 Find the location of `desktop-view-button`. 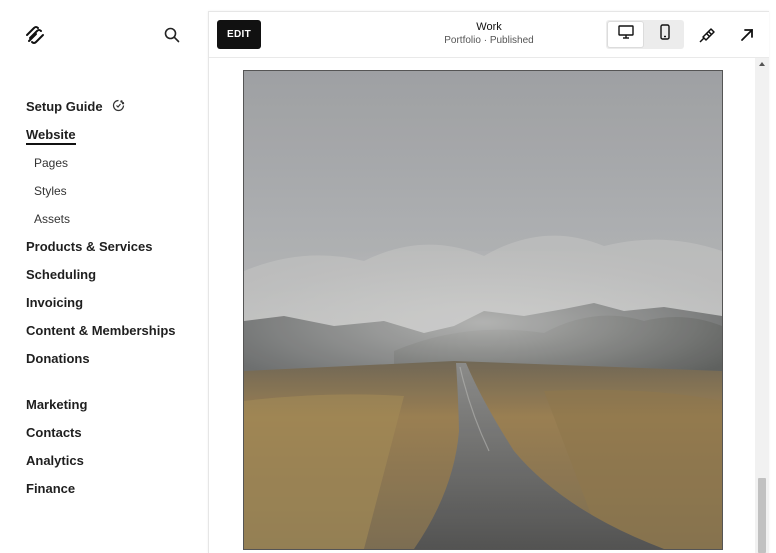

desktop-view-button is located at coordinates (625, 34).